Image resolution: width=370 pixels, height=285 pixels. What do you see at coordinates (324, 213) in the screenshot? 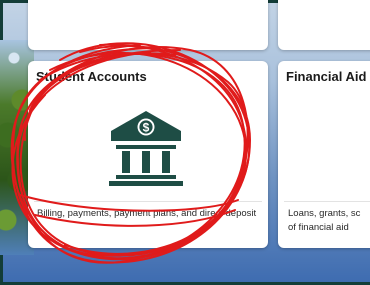
I see `card-description-line: Loans, grants, sc` at bounding box center [324, 213].